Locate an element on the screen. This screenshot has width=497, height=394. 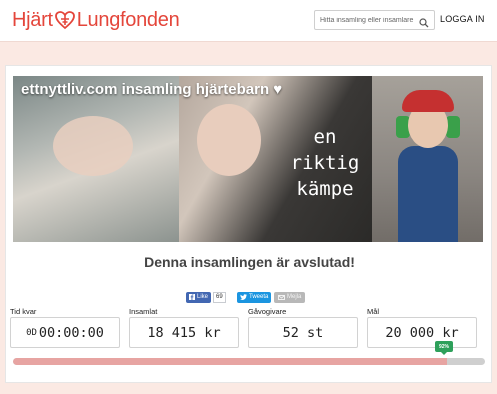
site-logo: Hjärt Lungfonden is located at coordinates (96, 20).